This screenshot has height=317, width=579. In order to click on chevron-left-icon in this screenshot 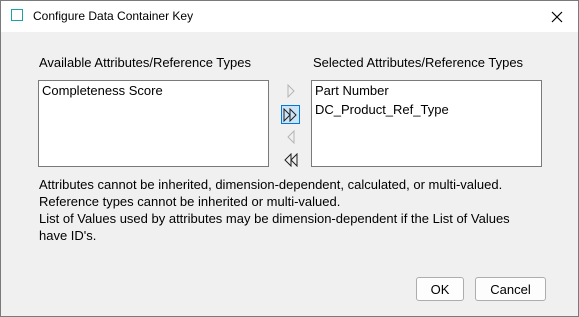, I will do `click(290, 136)`.